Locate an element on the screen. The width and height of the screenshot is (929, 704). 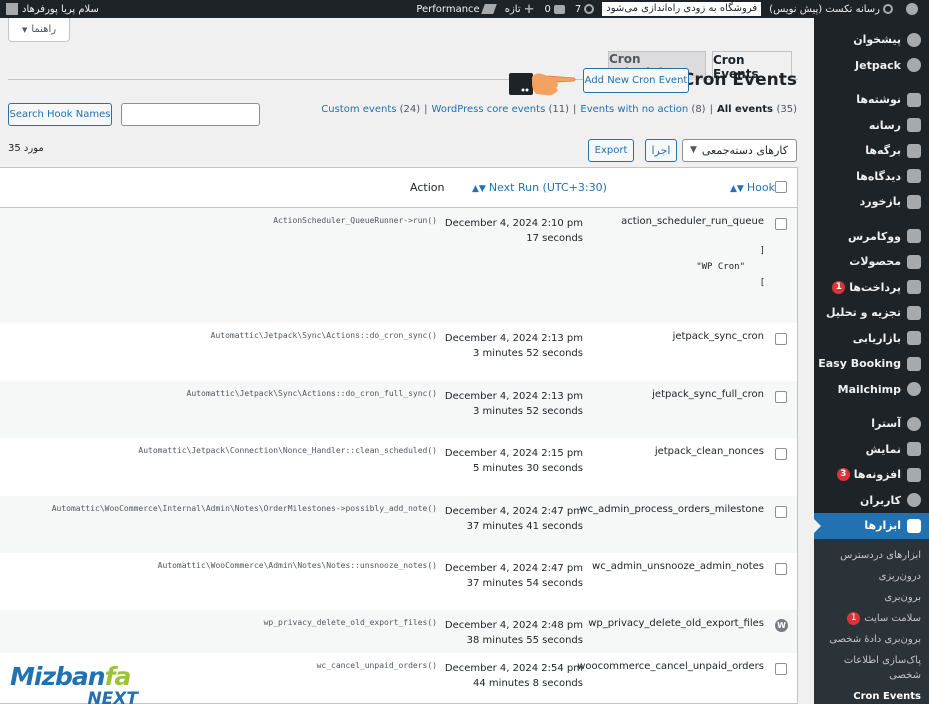
sidebar-item-astra: آسترا is located at coordinates (871, 424).